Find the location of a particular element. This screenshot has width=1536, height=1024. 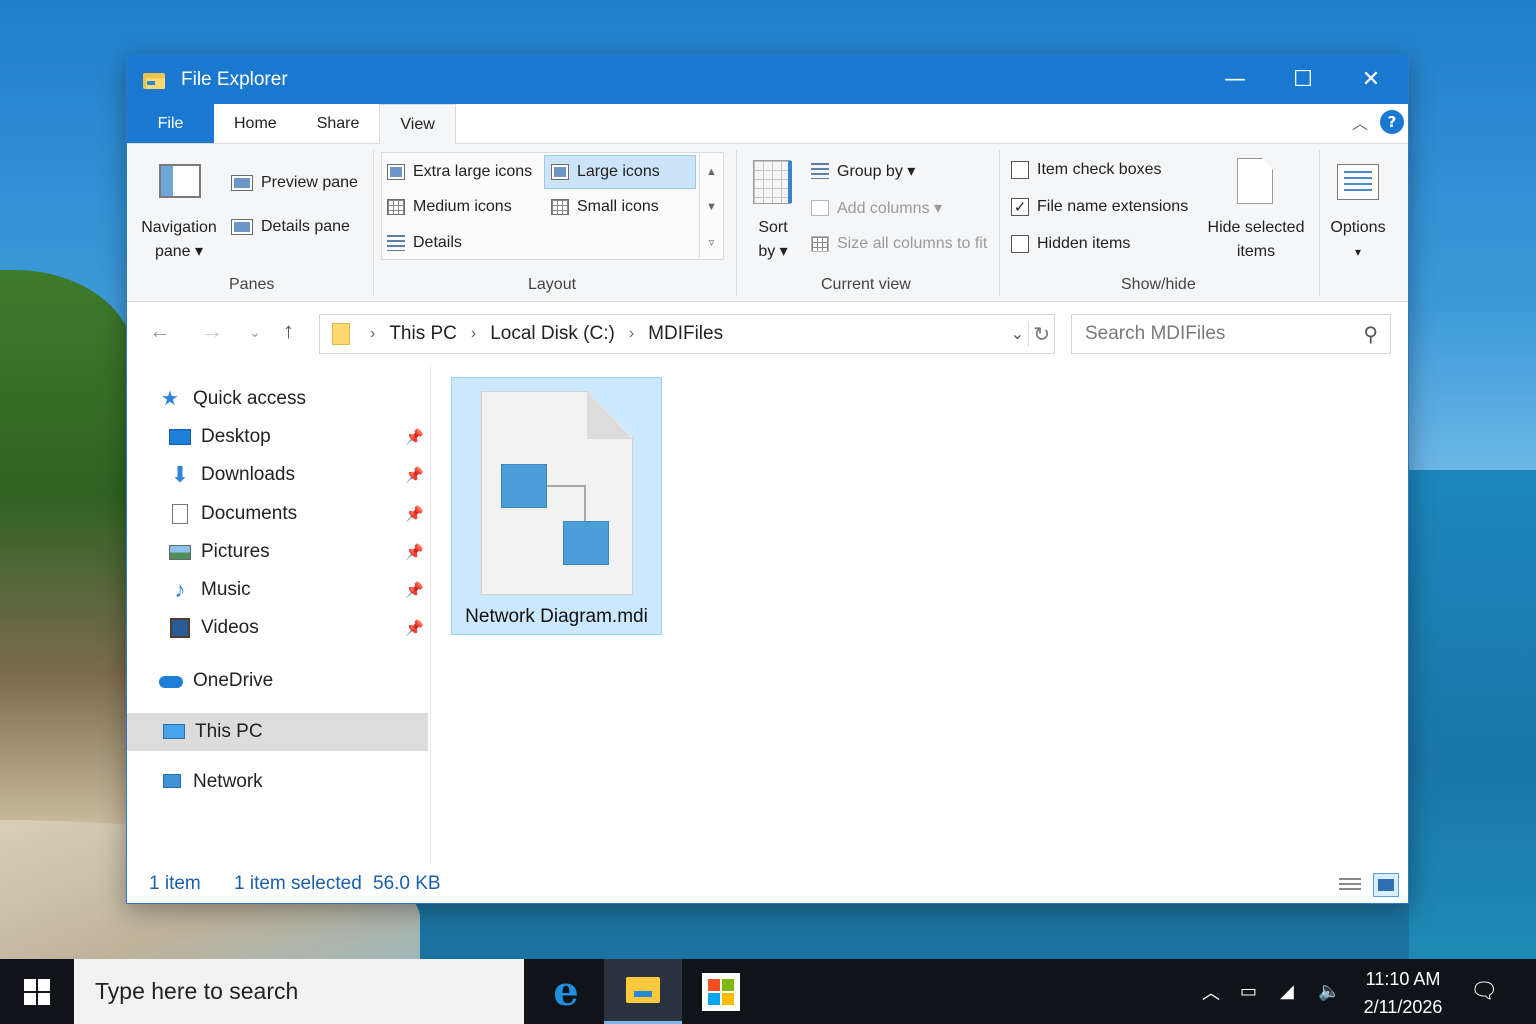

pane-divider is located at coordinates (430, 614).